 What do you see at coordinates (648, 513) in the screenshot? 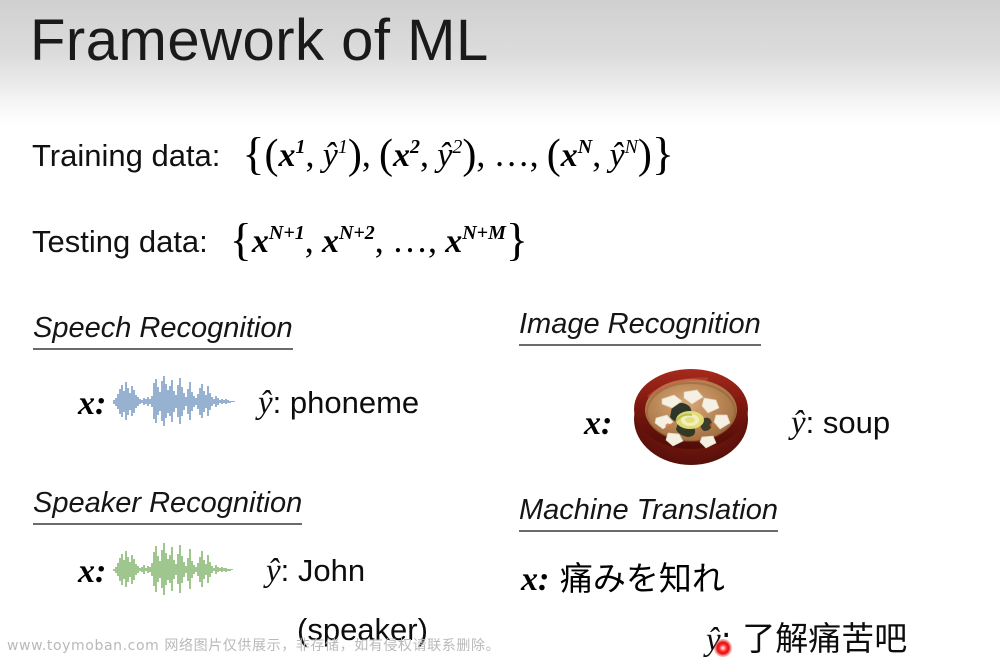
I see `section-heading-machine-translation: Machine Translation` at bounding box center [648, 513].